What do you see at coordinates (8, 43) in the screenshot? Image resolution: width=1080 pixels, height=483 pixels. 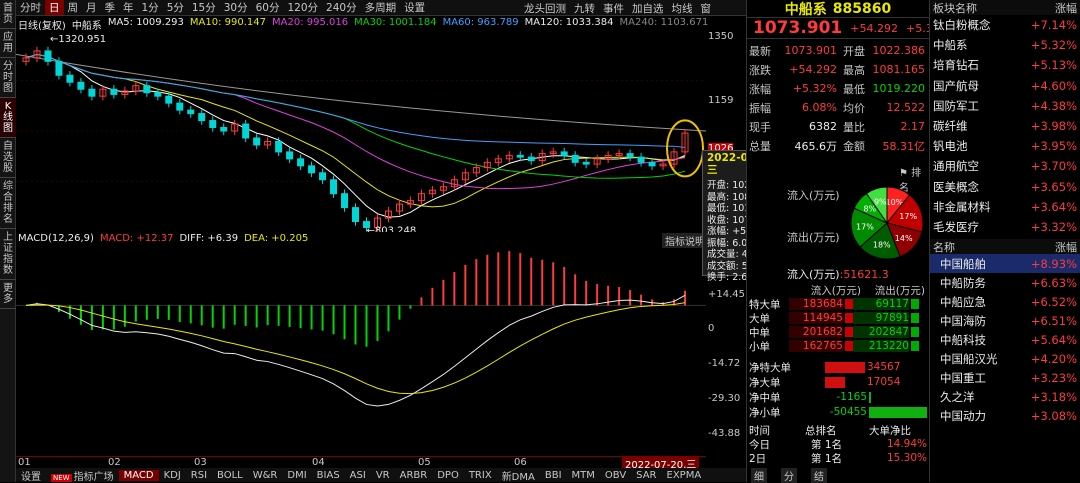 I see `side-tab-1: 应用` at bounding box center [8, 43].